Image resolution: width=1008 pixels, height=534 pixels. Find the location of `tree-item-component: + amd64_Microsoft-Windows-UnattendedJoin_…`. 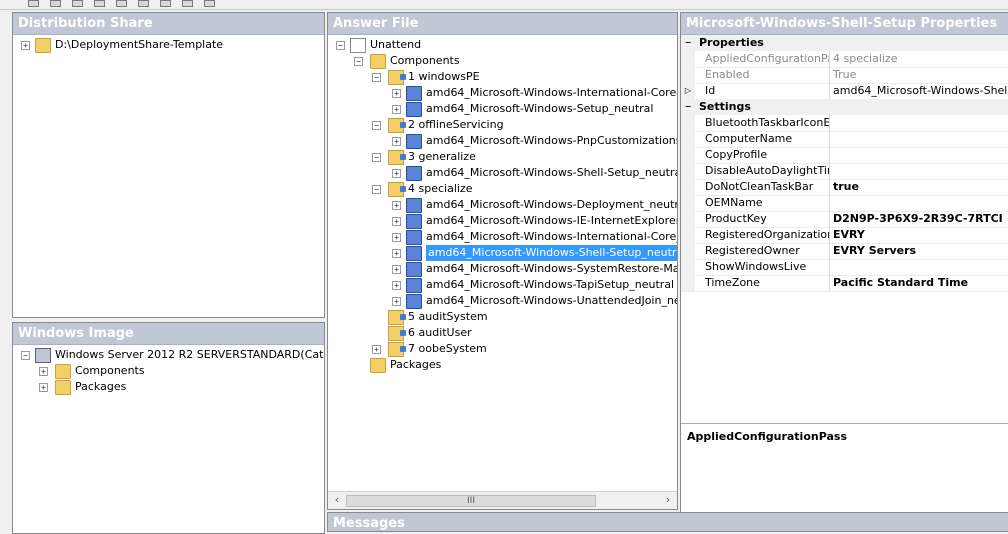

tree-item-component: + amd64_Microsoft-Windows-UnattendedJoin_… is located at coordinates (502, 301).